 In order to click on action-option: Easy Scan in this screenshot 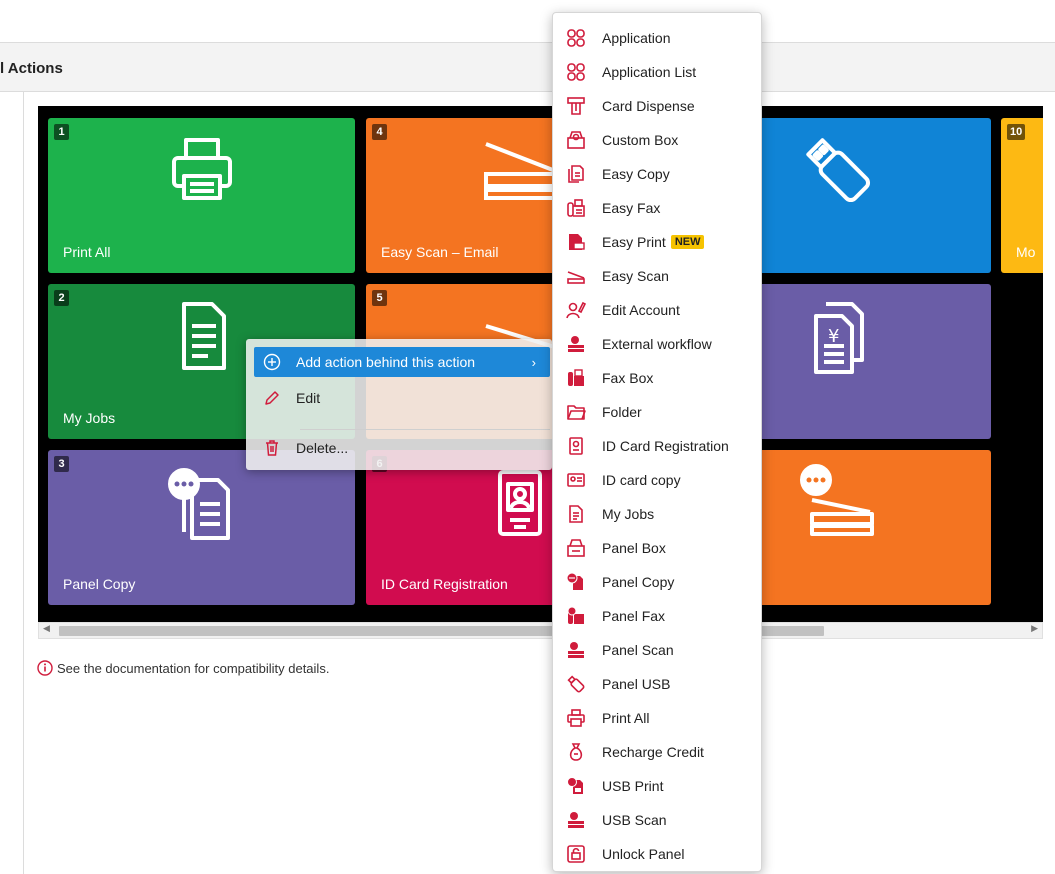, I will do `click(657, 276)`.